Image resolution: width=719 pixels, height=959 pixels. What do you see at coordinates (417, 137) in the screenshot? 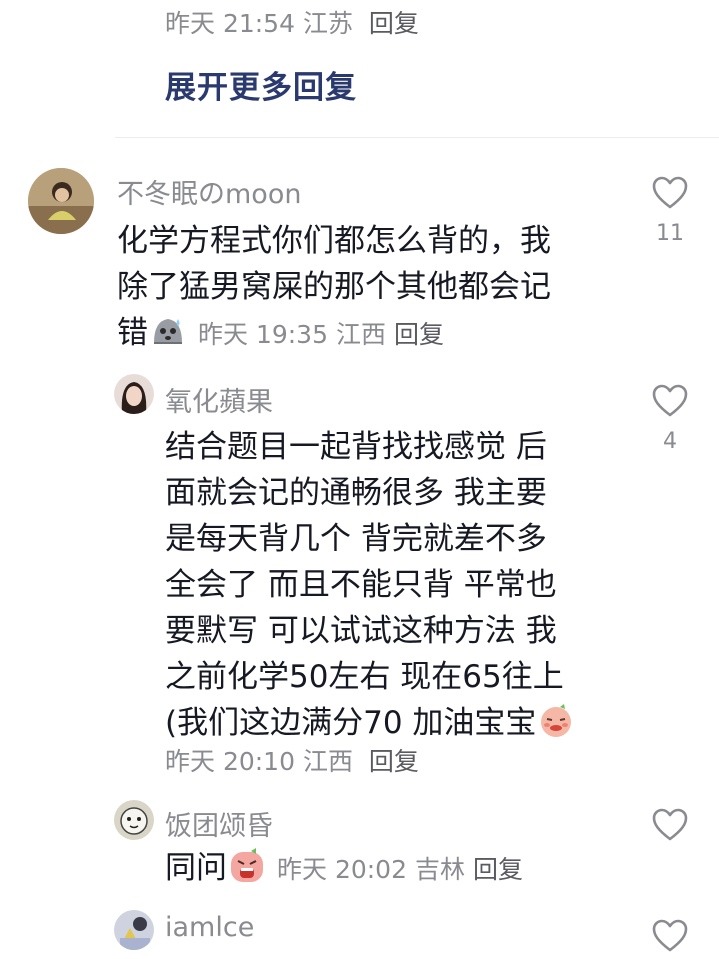
I see `divider` at bounding box center [417, 137].